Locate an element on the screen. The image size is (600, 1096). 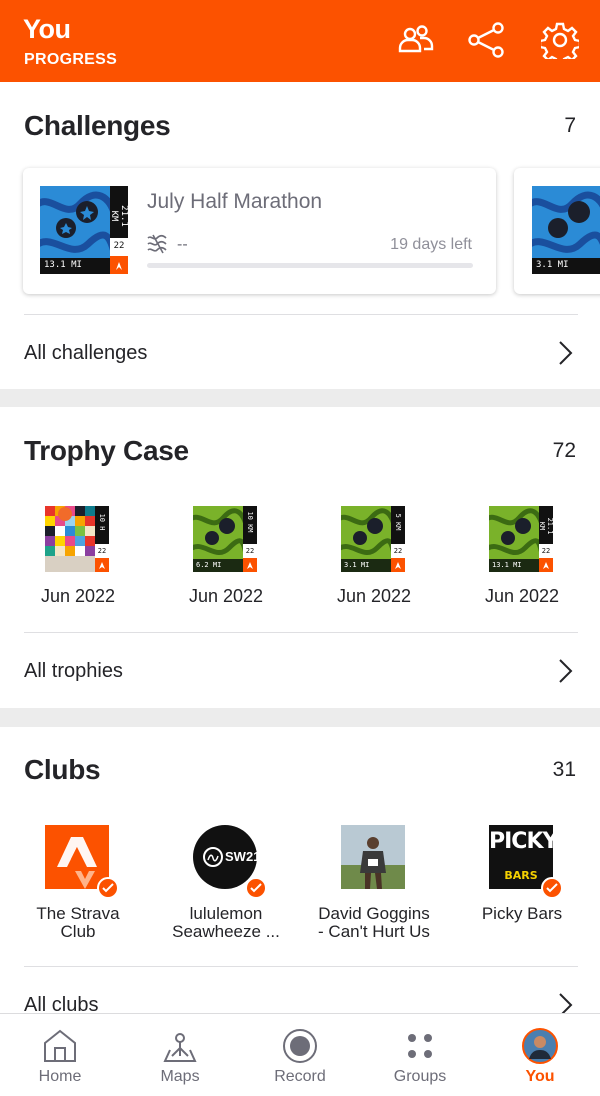
all-trophies-row: All trophies is located at coordinates (300, 671).